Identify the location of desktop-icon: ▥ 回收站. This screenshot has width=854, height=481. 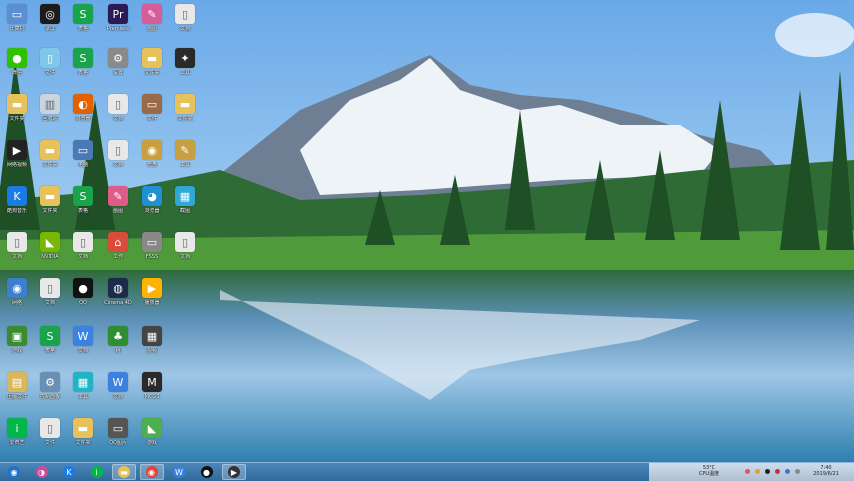
(50, 108).